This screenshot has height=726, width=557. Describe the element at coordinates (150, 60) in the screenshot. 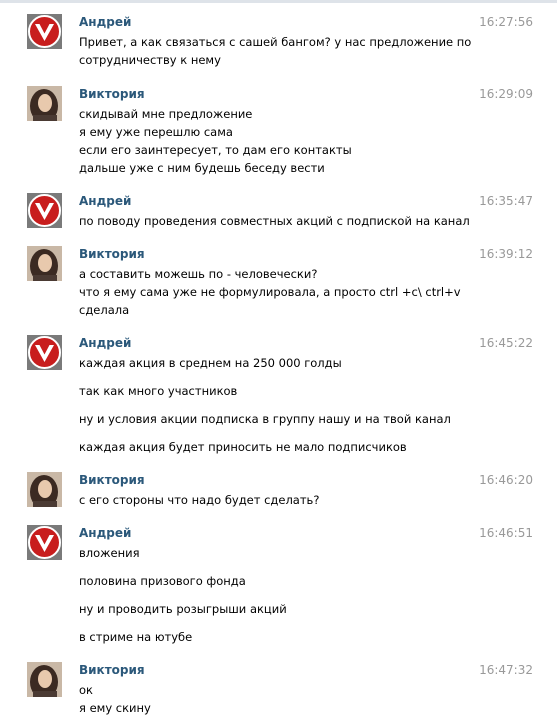

I see `message-line: сотрудничеству к нему` at that location.